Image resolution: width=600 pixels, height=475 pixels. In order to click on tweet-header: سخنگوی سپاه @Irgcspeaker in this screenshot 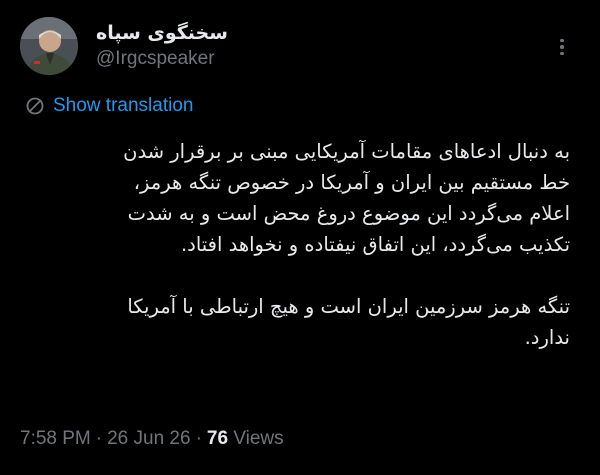, I will do `click(300, 49)`.